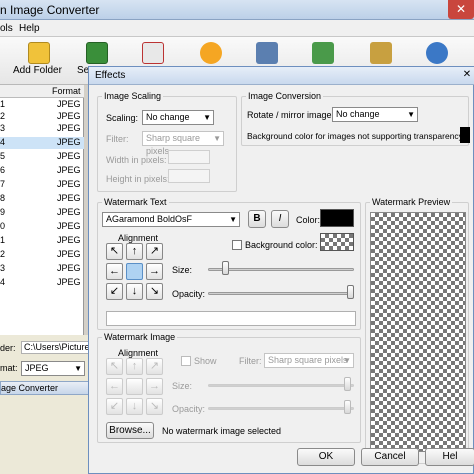 Image resolution: width=474 pixels, height=474 pixels. Describe the element at coordinates (189, 176) in the screenshot. I see `height-input` at that location.